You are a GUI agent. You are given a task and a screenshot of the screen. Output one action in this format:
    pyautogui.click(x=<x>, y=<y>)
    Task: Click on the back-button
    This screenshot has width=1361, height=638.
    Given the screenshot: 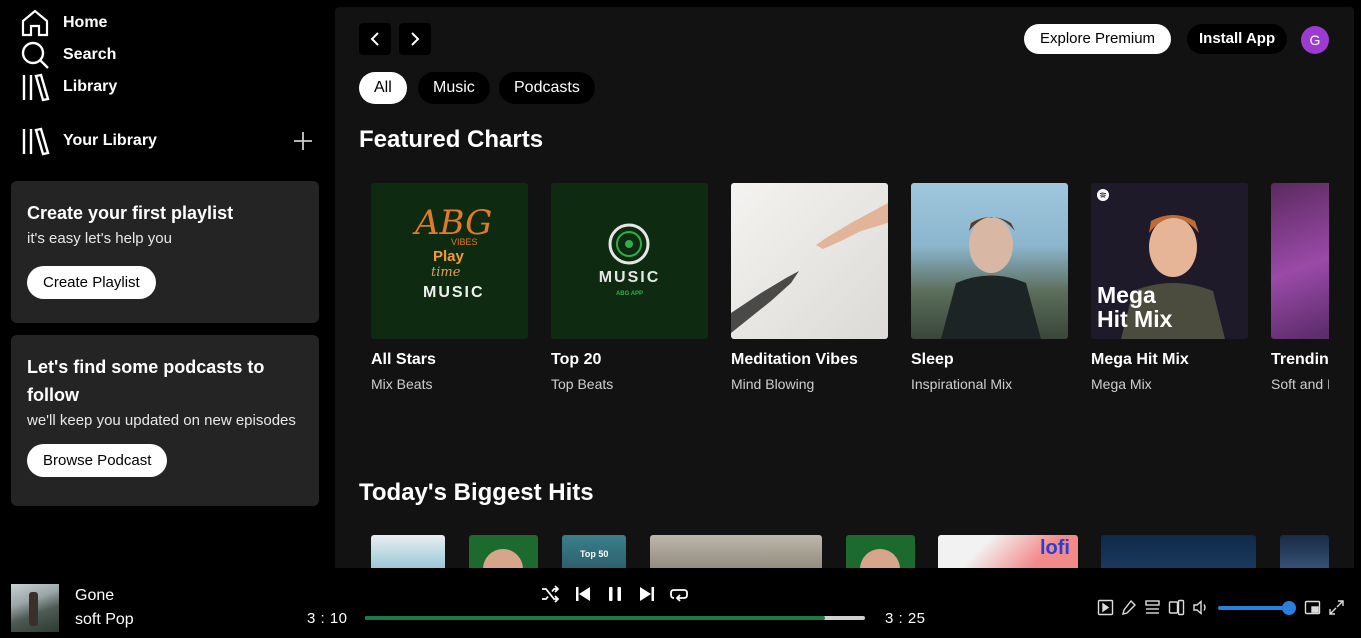 What is the action you would take?
    pyautogui.click(x=375, y=39)
    